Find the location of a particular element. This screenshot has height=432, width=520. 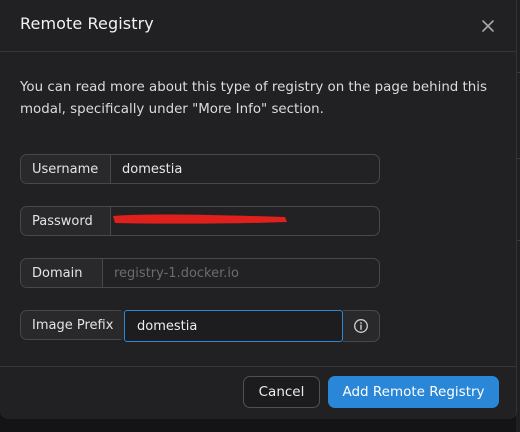

image-prefix-input: domestia is located at coordinates (233, 326).